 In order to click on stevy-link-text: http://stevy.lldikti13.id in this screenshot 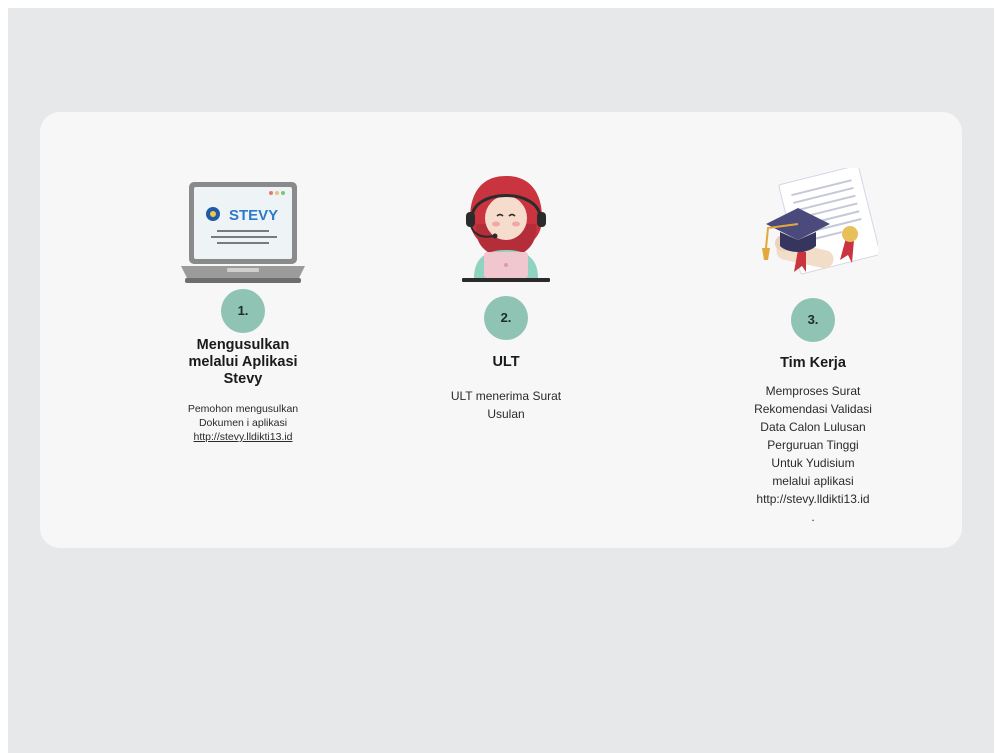, I will do `click(813, 499)`.